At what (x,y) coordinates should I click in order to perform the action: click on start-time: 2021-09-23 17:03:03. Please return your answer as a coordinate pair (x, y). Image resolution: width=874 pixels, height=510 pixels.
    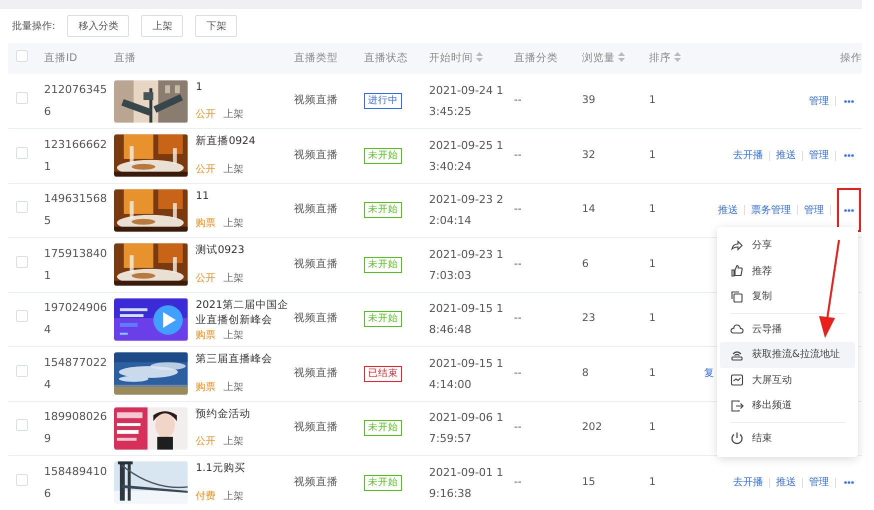
    Looking at the image, I should click on (466, 265).